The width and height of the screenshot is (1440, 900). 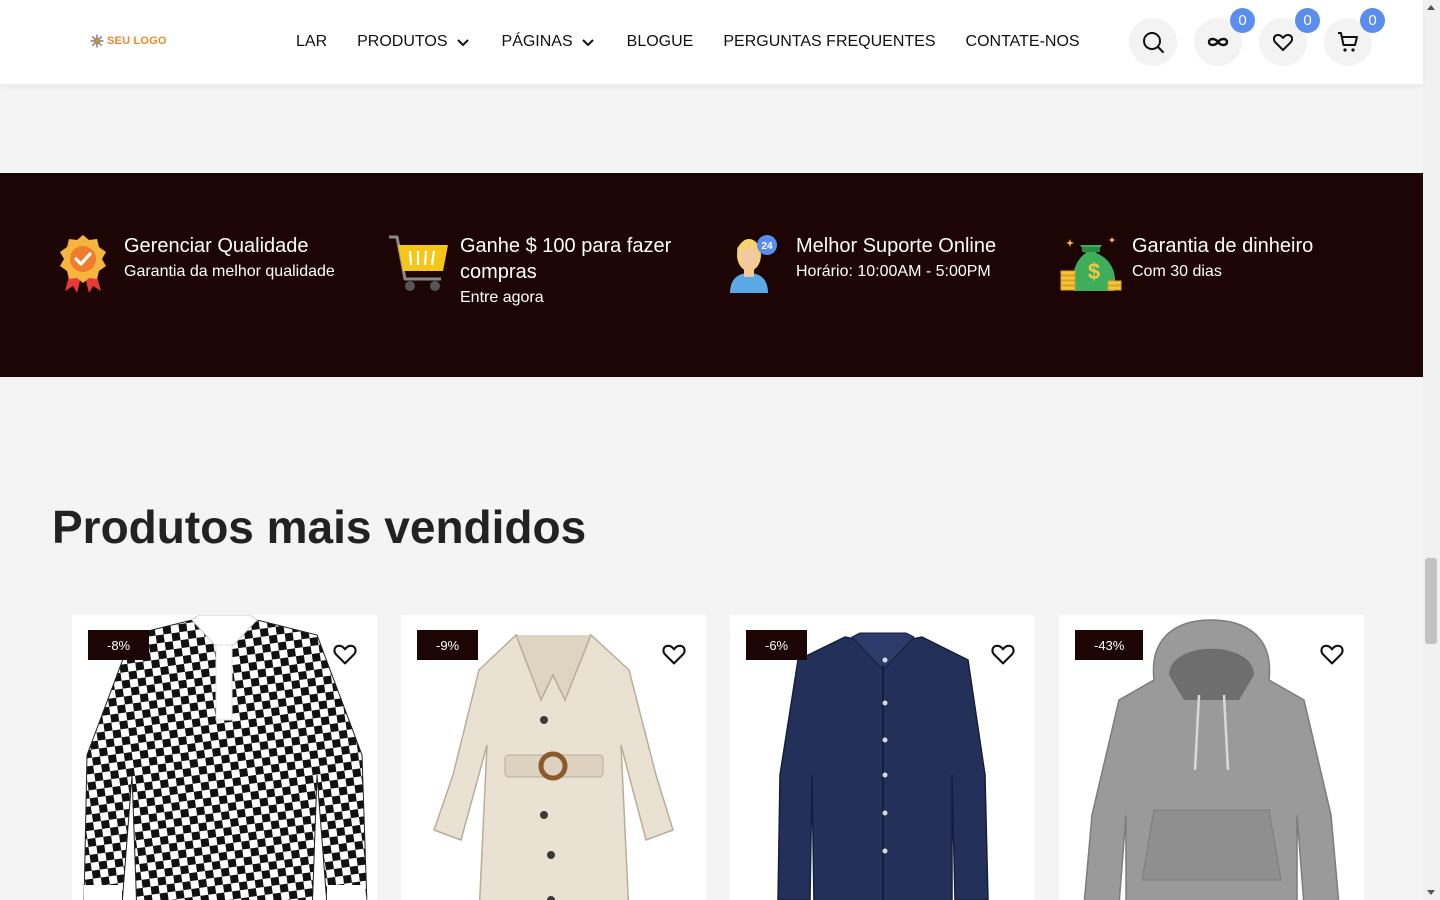 I want to click on wishlist-button: 0, so click(x=1289, y=37).